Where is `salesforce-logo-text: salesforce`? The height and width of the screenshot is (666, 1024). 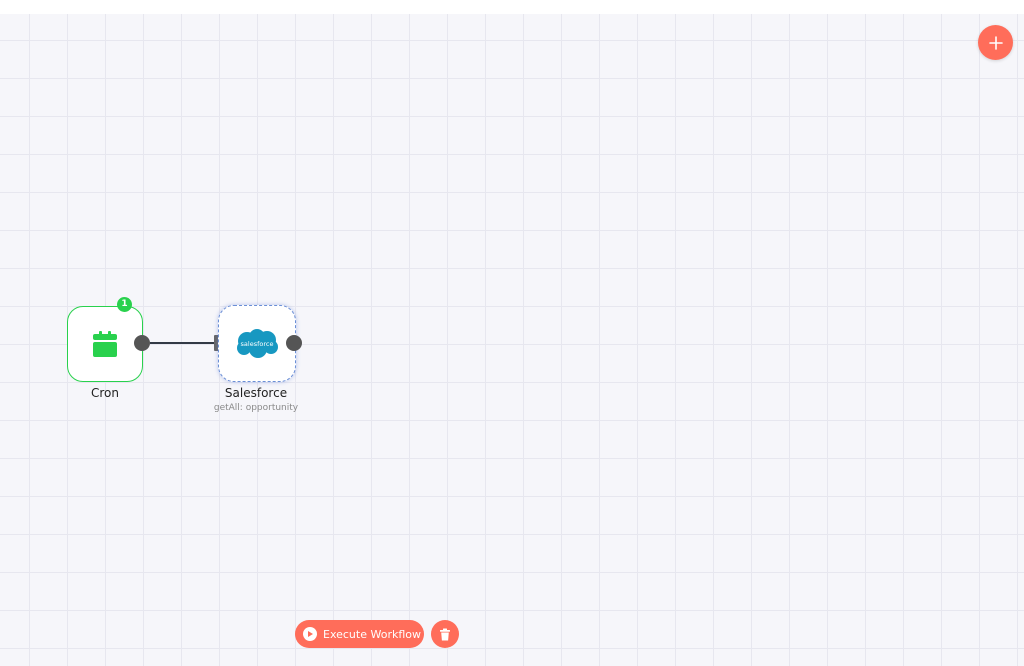
salesforce-logo-text: salesforce is located at coordinates (257, 344).